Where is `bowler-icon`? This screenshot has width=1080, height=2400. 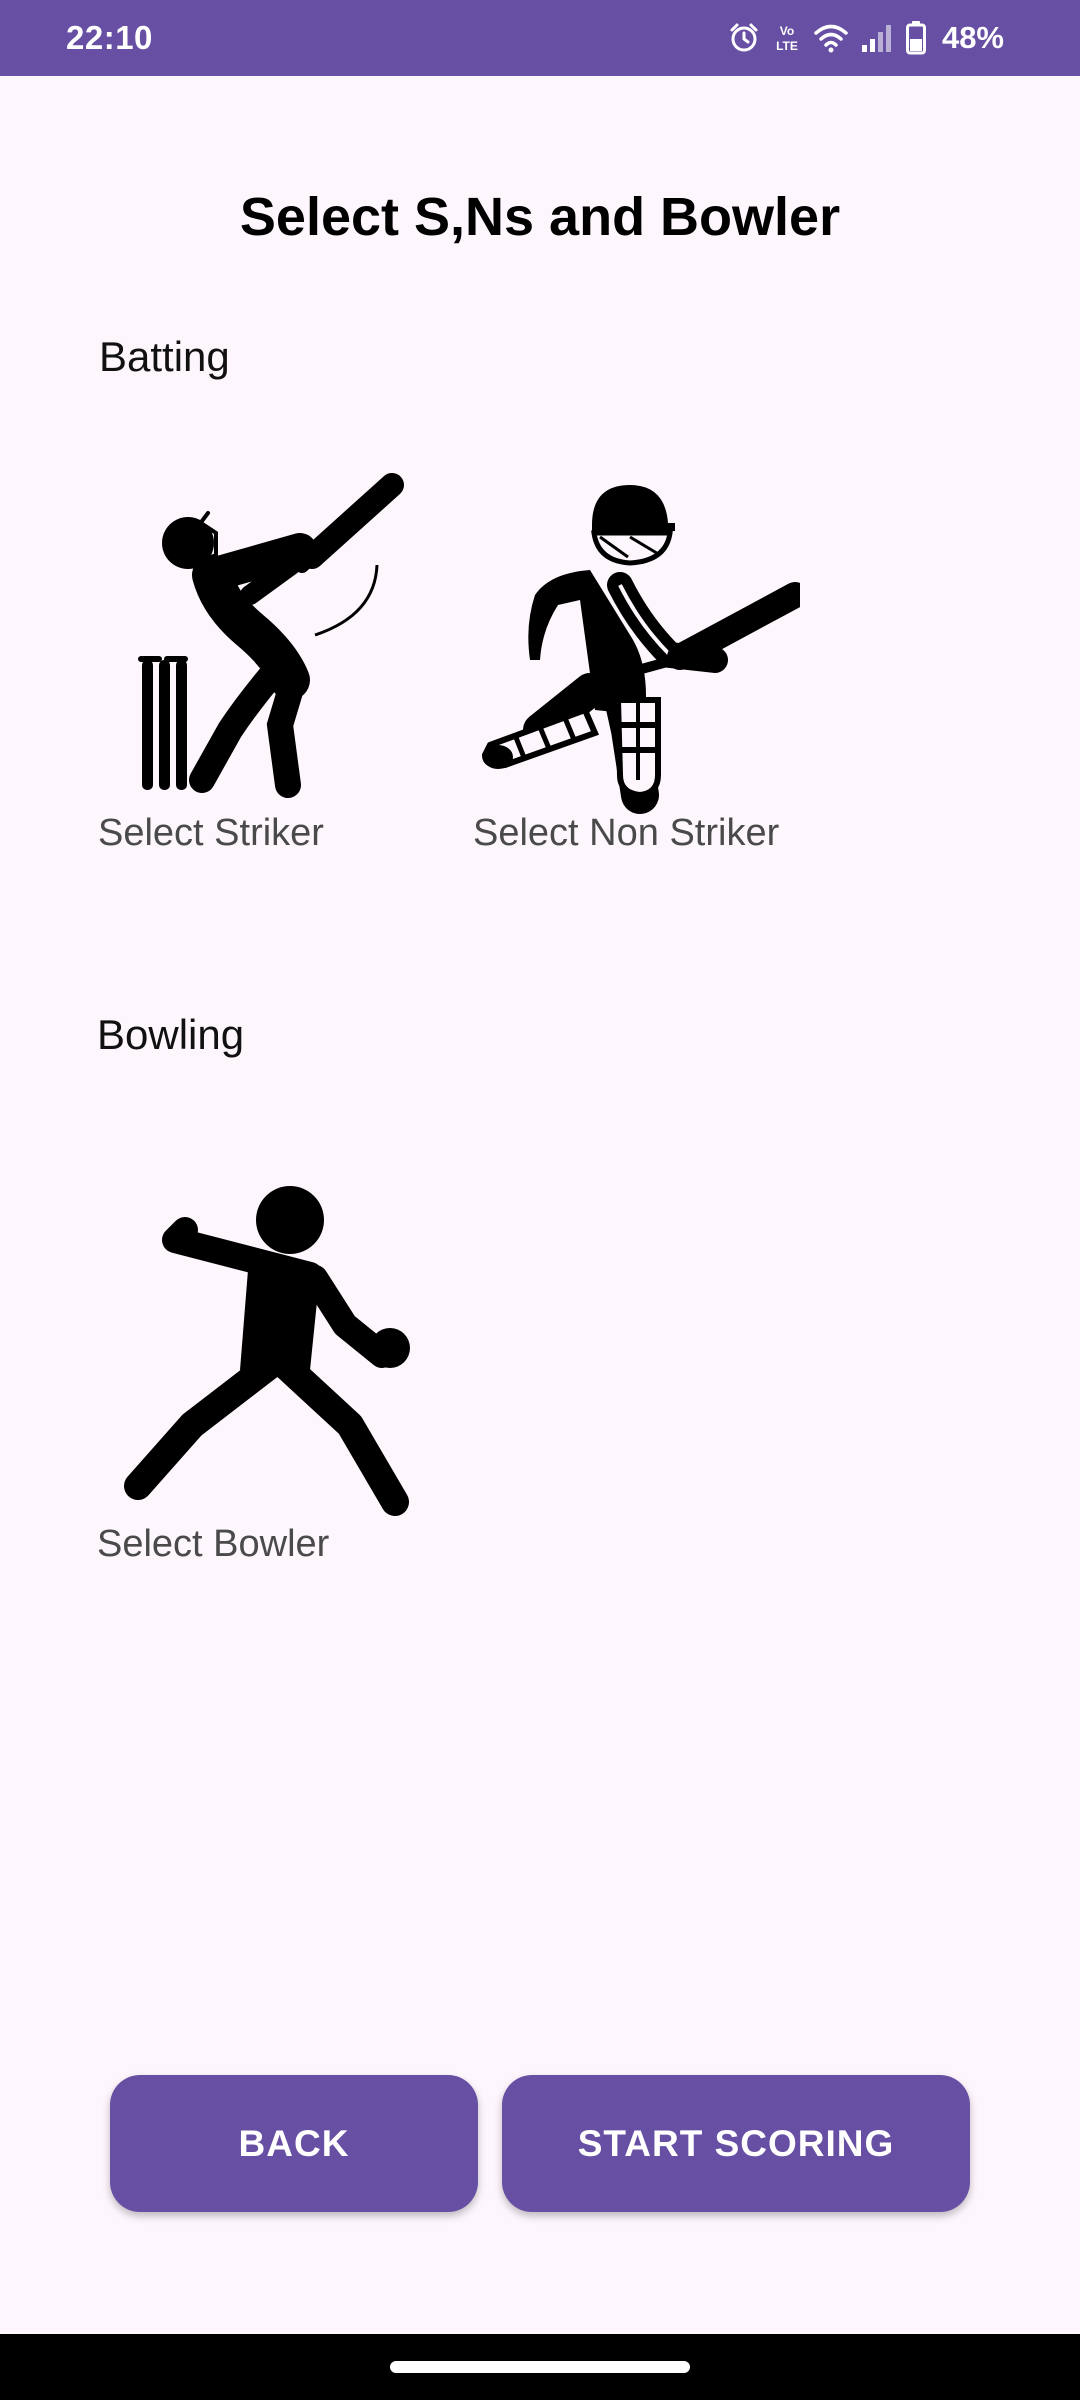 bowler-icon is located at coordinates (270, 1350).